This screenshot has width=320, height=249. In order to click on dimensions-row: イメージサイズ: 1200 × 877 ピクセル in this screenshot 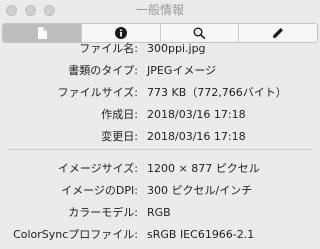, I will do `click(160, 169)`.